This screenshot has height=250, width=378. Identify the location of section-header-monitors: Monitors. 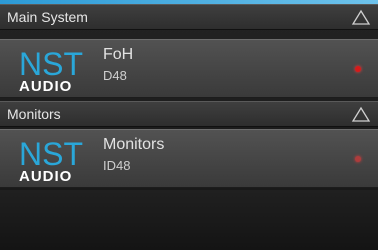
(189, 114).